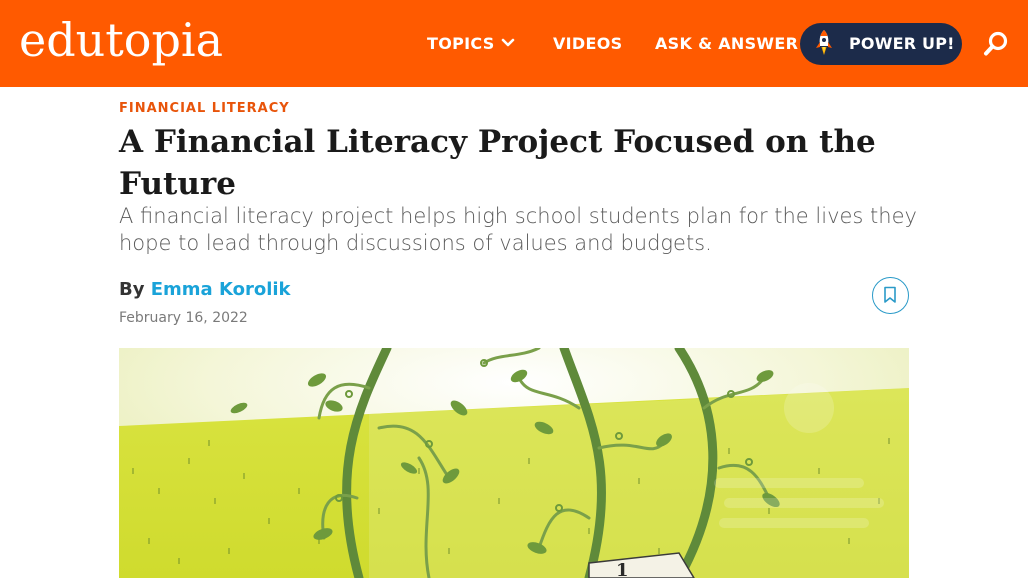 The height and width of the screenshot is (578, 1028). I want to click on bookmark-button, so click(890, 295).